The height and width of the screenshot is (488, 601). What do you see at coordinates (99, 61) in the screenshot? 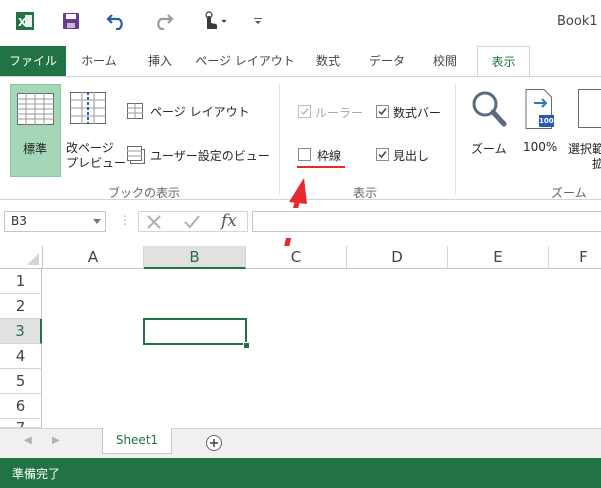
I see `tab-home: ホーム` at bounding box center [99, 61].